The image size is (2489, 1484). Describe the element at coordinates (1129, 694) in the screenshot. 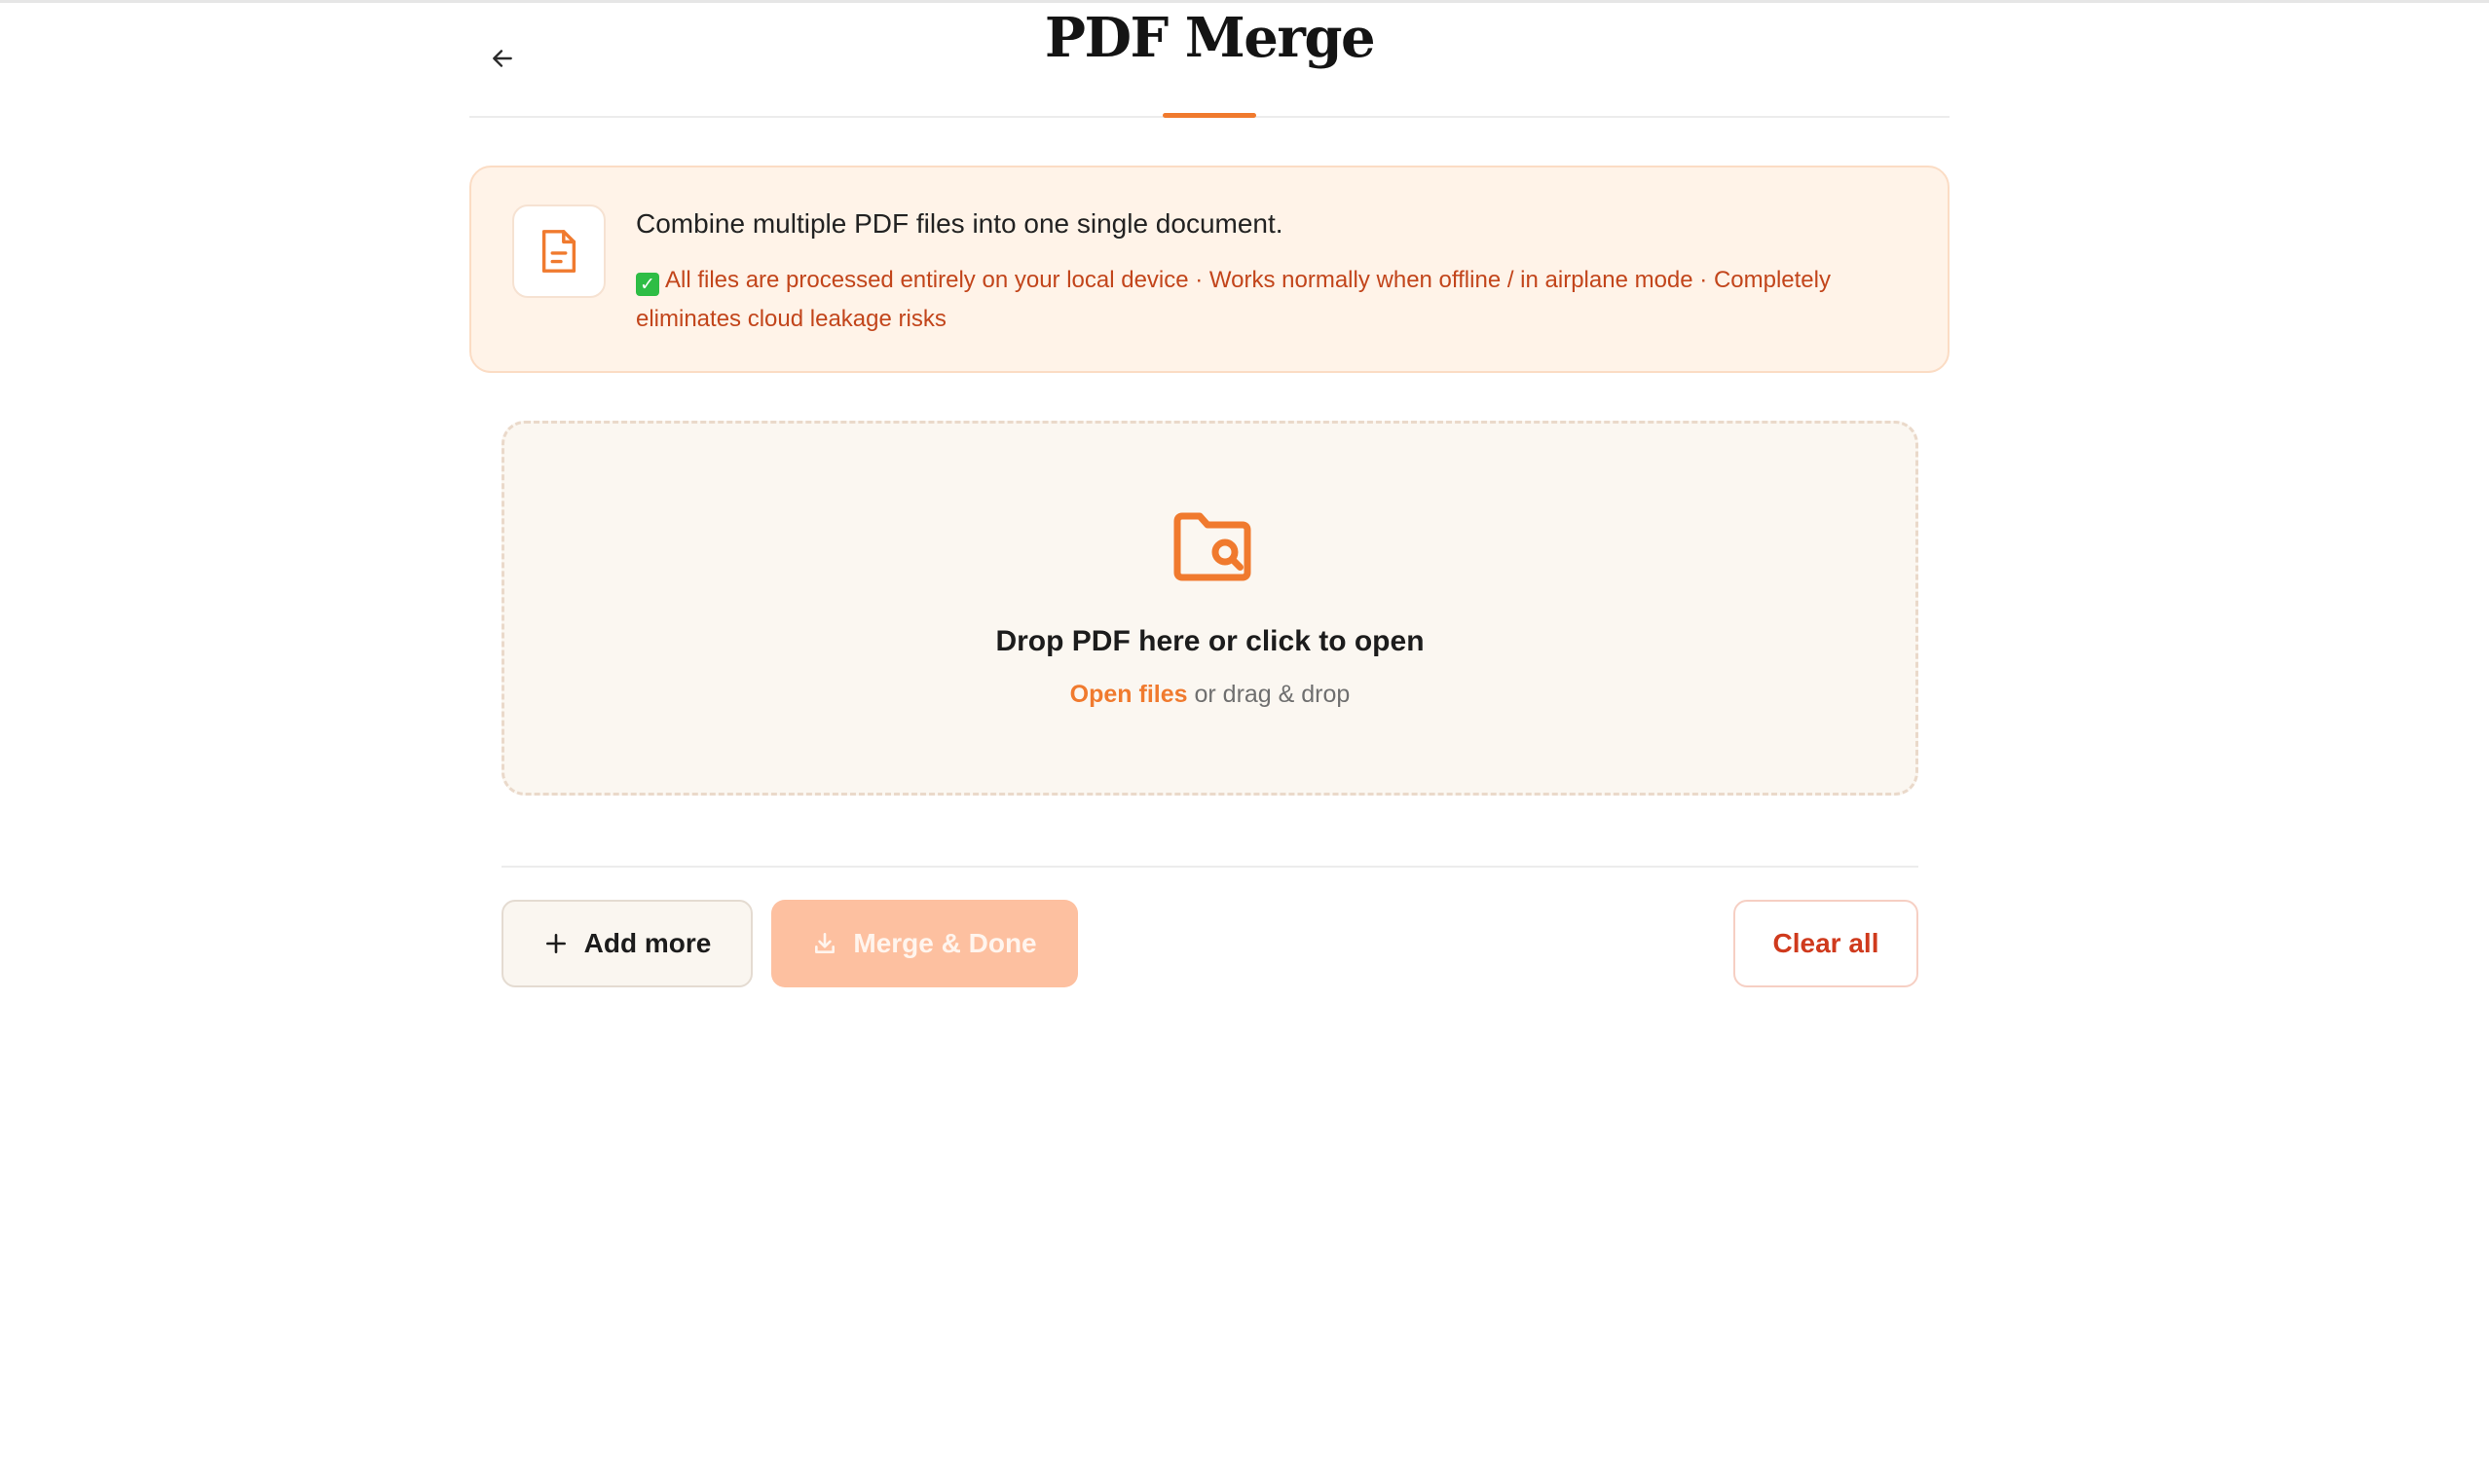

I see `open-files-link: Open files` at that location.